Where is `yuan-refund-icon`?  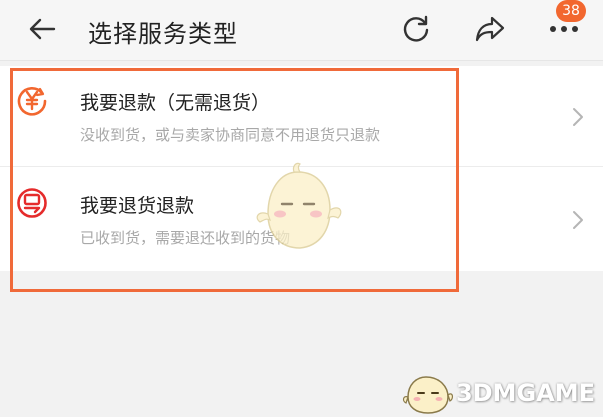 yuan-refund-icon is located at coordinates (32, 101).